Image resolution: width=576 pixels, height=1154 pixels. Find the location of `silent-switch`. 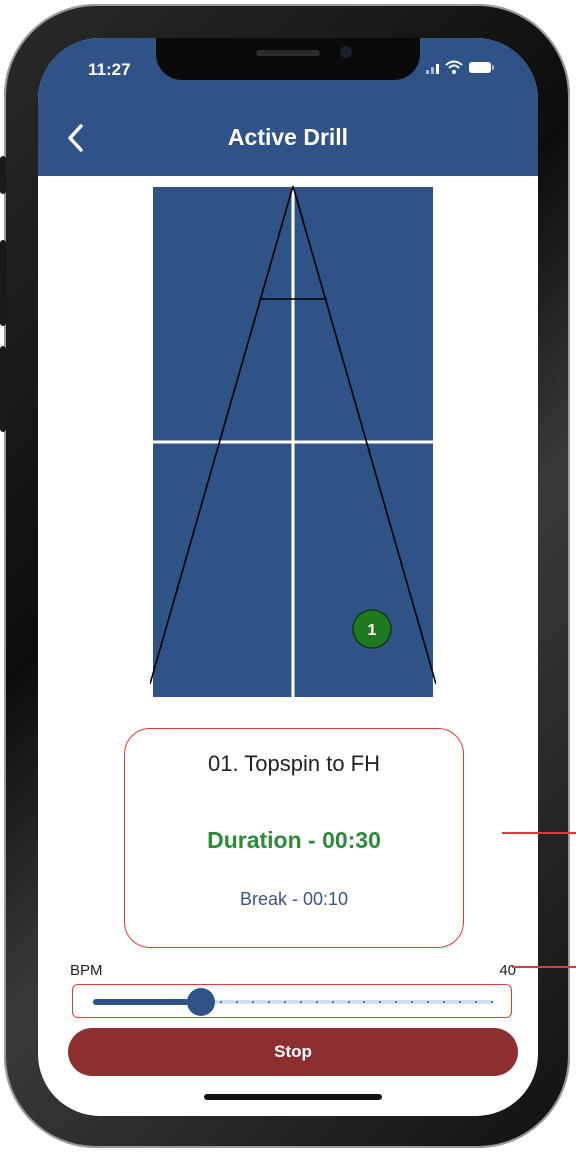

silent-switch is located at coordinates (3, 175).